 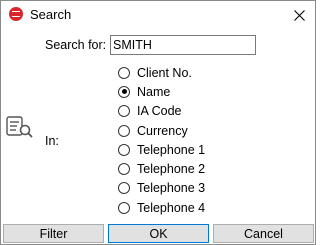 What do you see at coordinates (171, 188) in the screenshot?
I see `option-label: Telephone 3` at bounding box center [171, 188].